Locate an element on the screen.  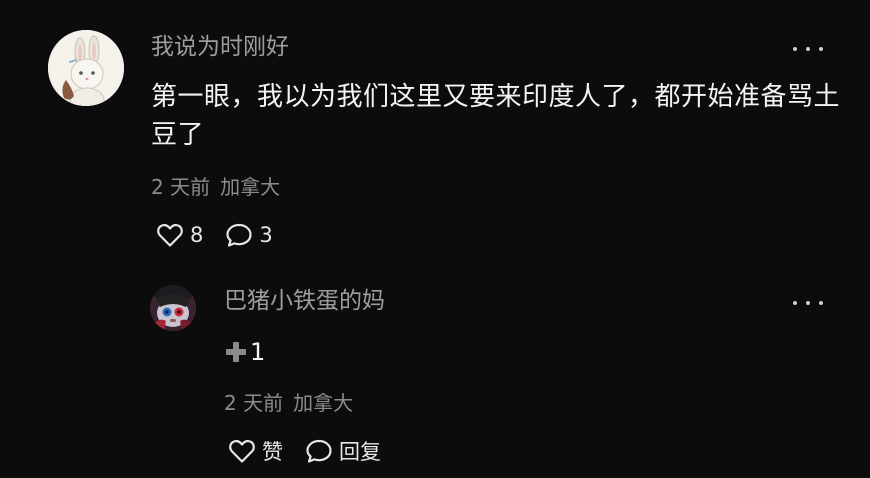
reply-count: 3 is located at coordinates (266, 235).